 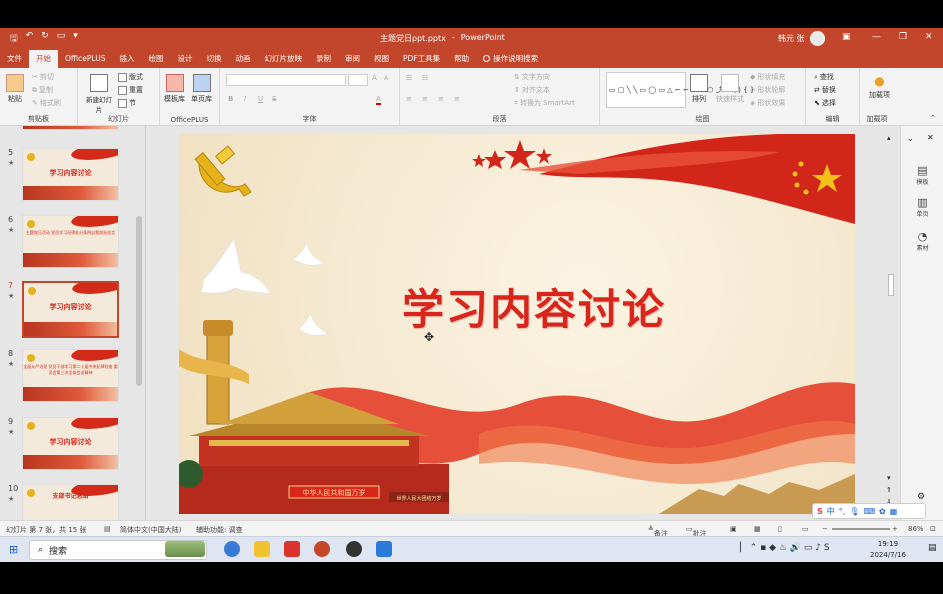 What do you see at coordinates (150, 530) in the screenshot?
I see `language-status: 简体中文(中国大陆)` at bounding box center [150, 530].